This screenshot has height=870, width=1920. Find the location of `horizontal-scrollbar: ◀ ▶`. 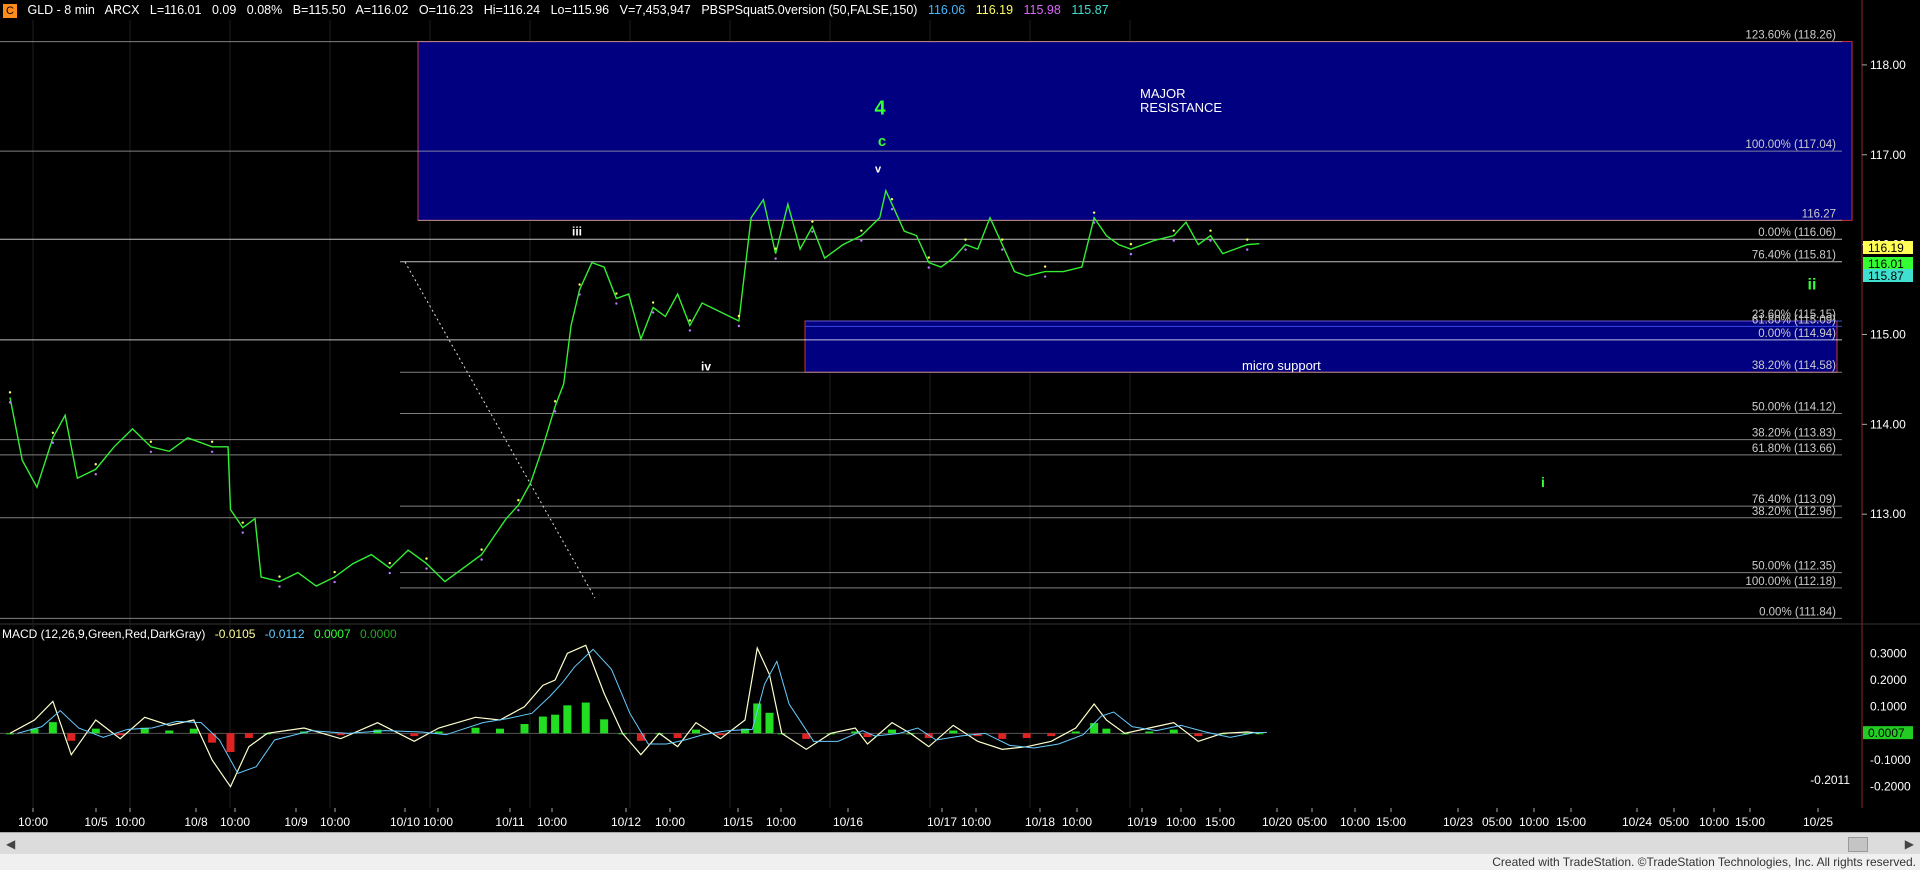

horizontal-scrollbar: ◀ ▶ is located at coordinates (960, 843).